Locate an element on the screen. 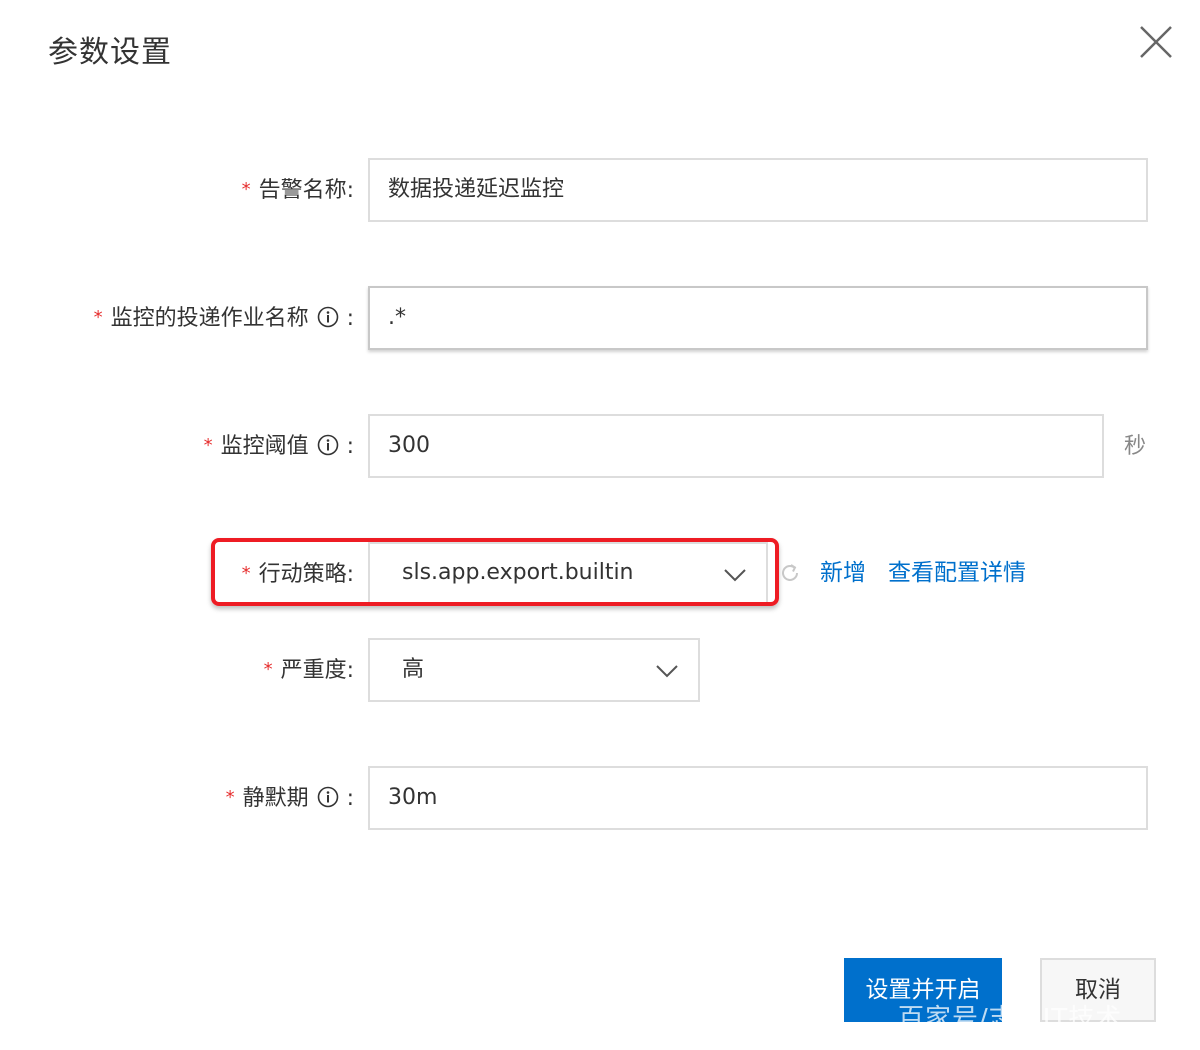 This screenshot has width=1200, height=1050. close-icon is located at coordinates (1156, 42).